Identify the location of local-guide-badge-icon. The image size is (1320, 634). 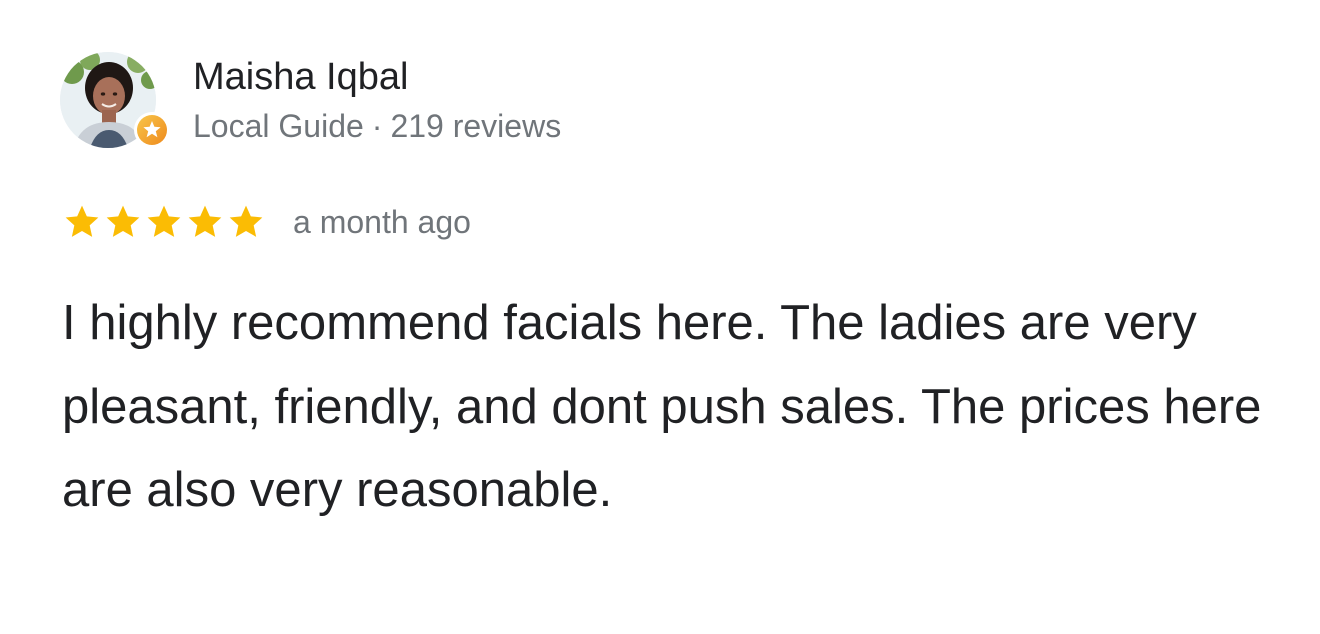
(152, 130).